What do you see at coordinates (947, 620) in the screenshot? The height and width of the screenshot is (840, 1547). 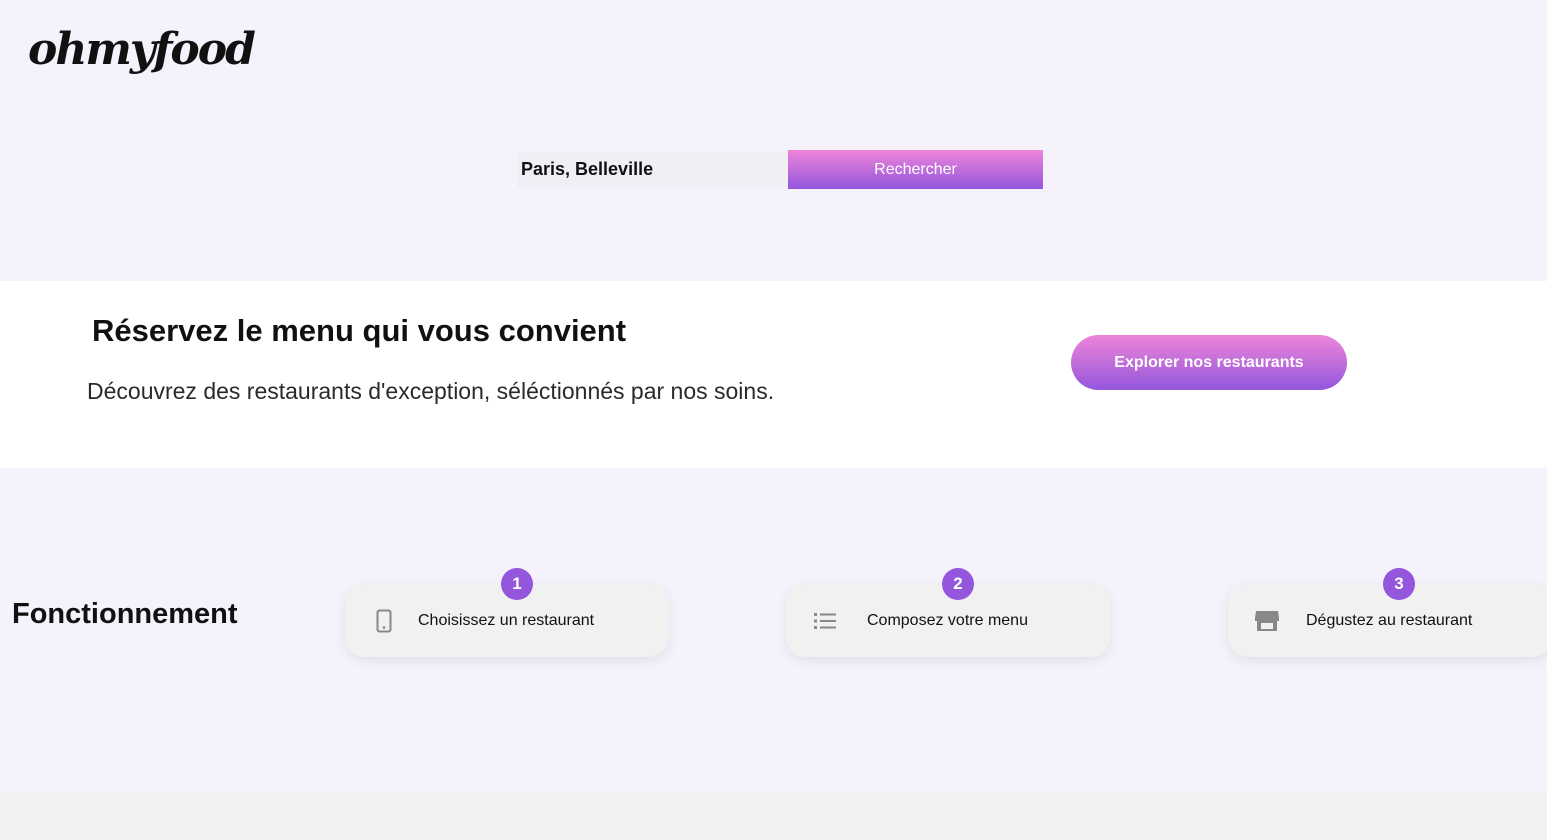 I see `step-label: Composez votre menu` at bounding box center [947, 620].